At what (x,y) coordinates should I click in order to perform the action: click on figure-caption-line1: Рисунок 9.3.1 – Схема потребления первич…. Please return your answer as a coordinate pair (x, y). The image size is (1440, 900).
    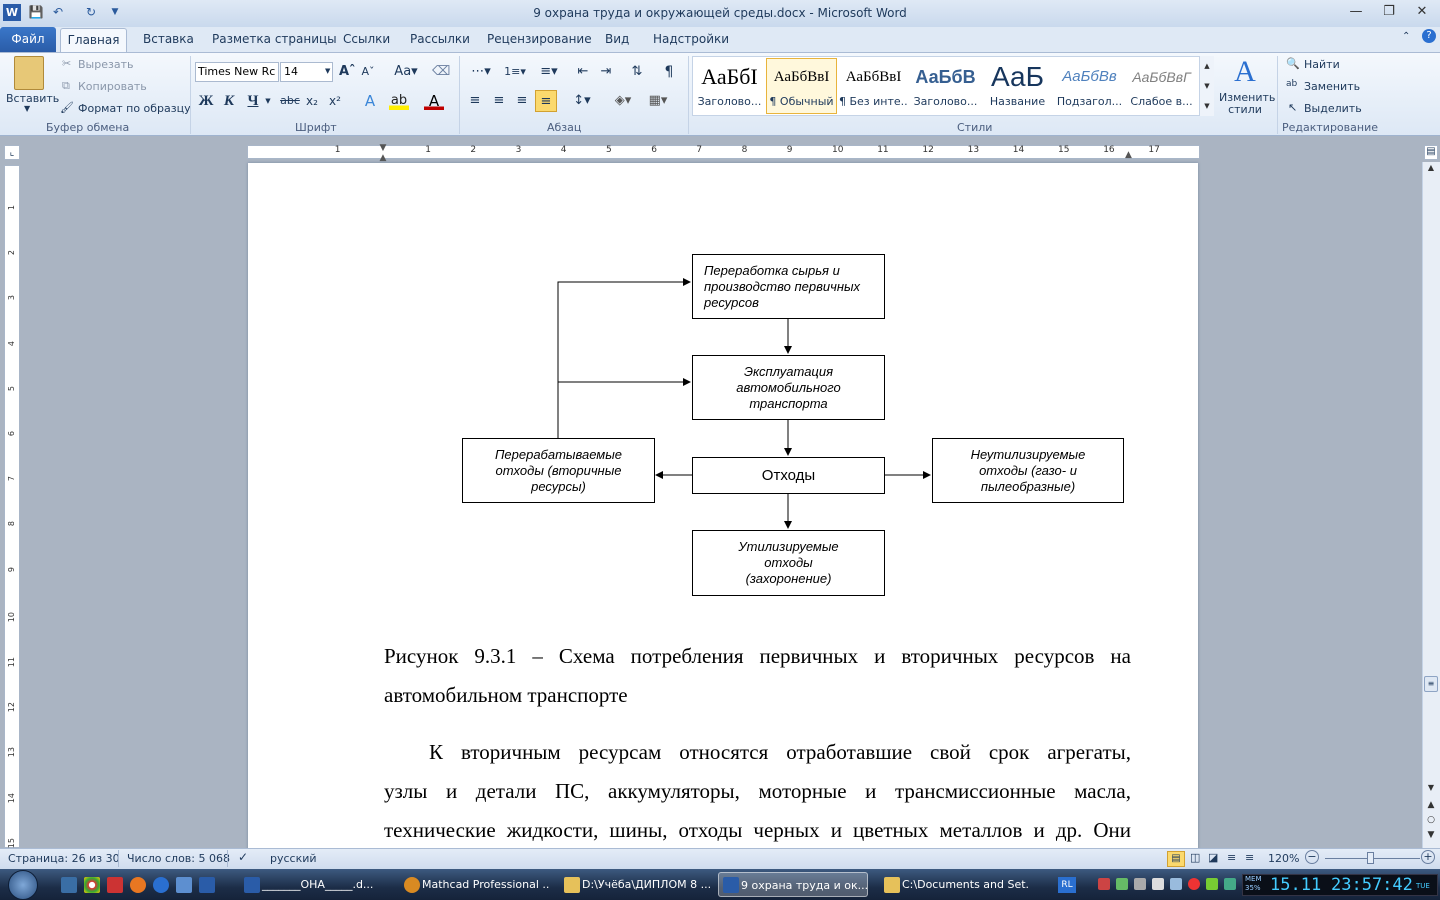
    Looking at the image, I should click on (757, 656).